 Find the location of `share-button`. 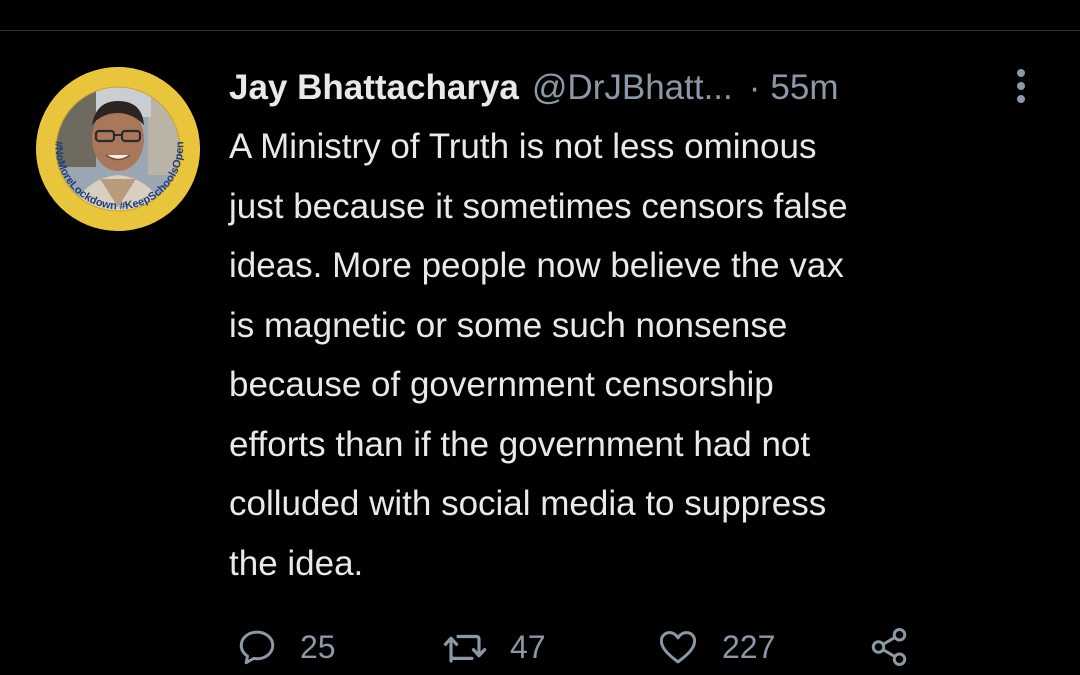

share-button is located at coordinates (889, 647).